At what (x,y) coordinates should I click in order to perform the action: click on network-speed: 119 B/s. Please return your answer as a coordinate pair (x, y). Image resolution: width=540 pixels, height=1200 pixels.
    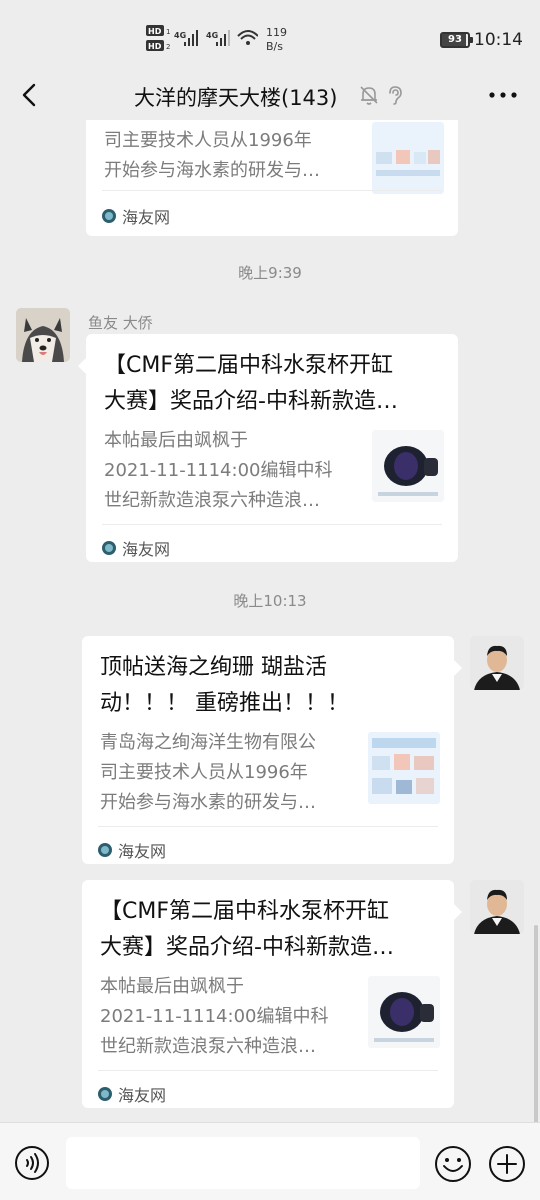
    Looking at the image, I should click on (276, 40).